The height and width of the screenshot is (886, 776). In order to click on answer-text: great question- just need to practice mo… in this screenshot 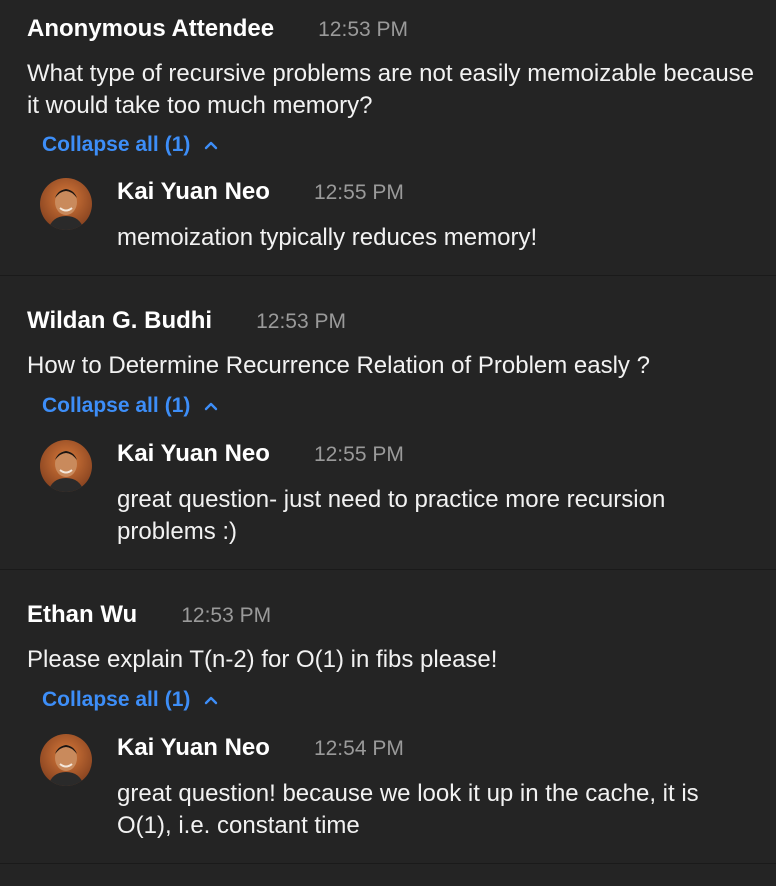, I will do `click(391, 515)`.